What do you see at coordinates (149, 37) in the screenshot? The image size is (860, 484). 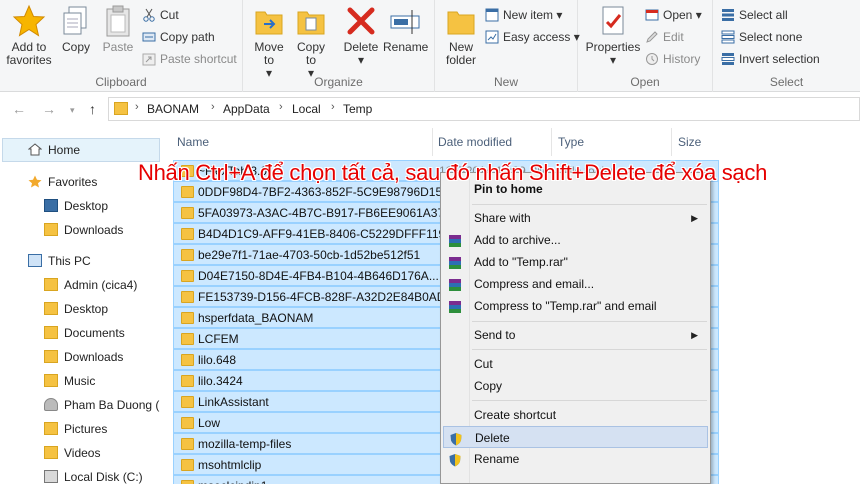 I see `copy-path-icon` at bounding box center [149, 37].